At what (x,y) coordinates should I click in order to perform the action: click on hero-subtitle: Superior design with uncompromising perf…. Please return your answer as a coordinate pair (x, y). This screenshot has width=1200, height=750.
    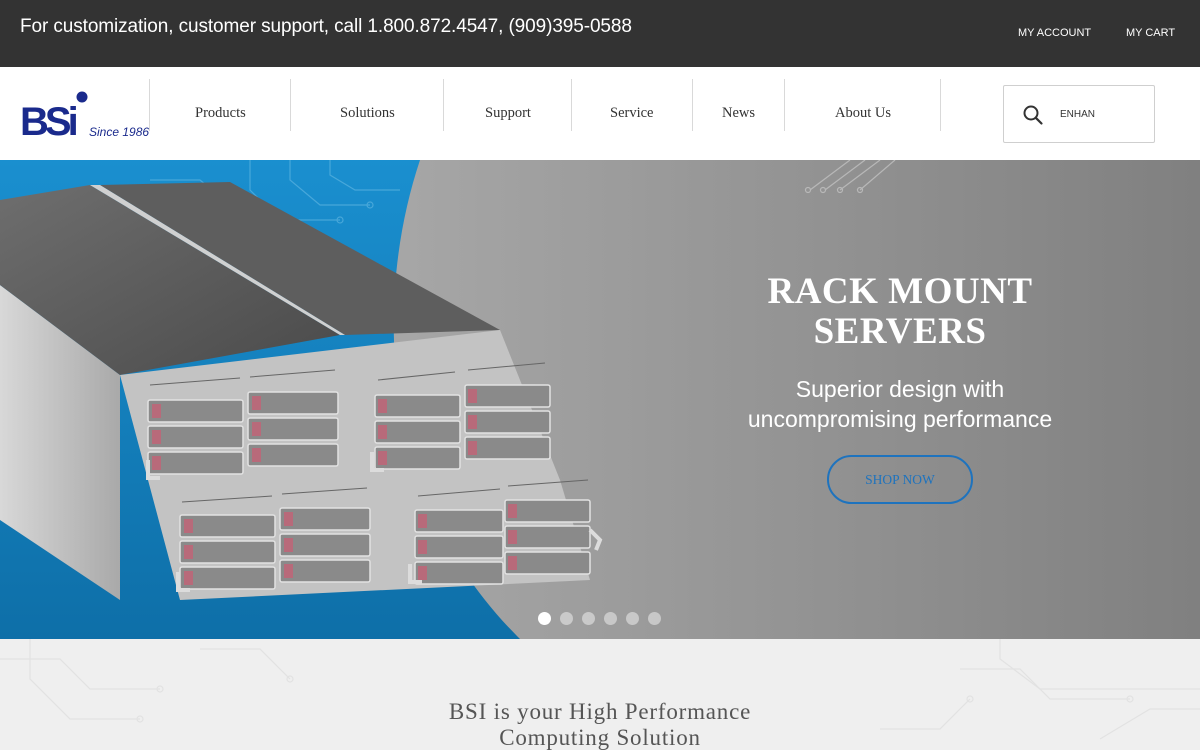
    Looking at the image, I should click on (900, 404).